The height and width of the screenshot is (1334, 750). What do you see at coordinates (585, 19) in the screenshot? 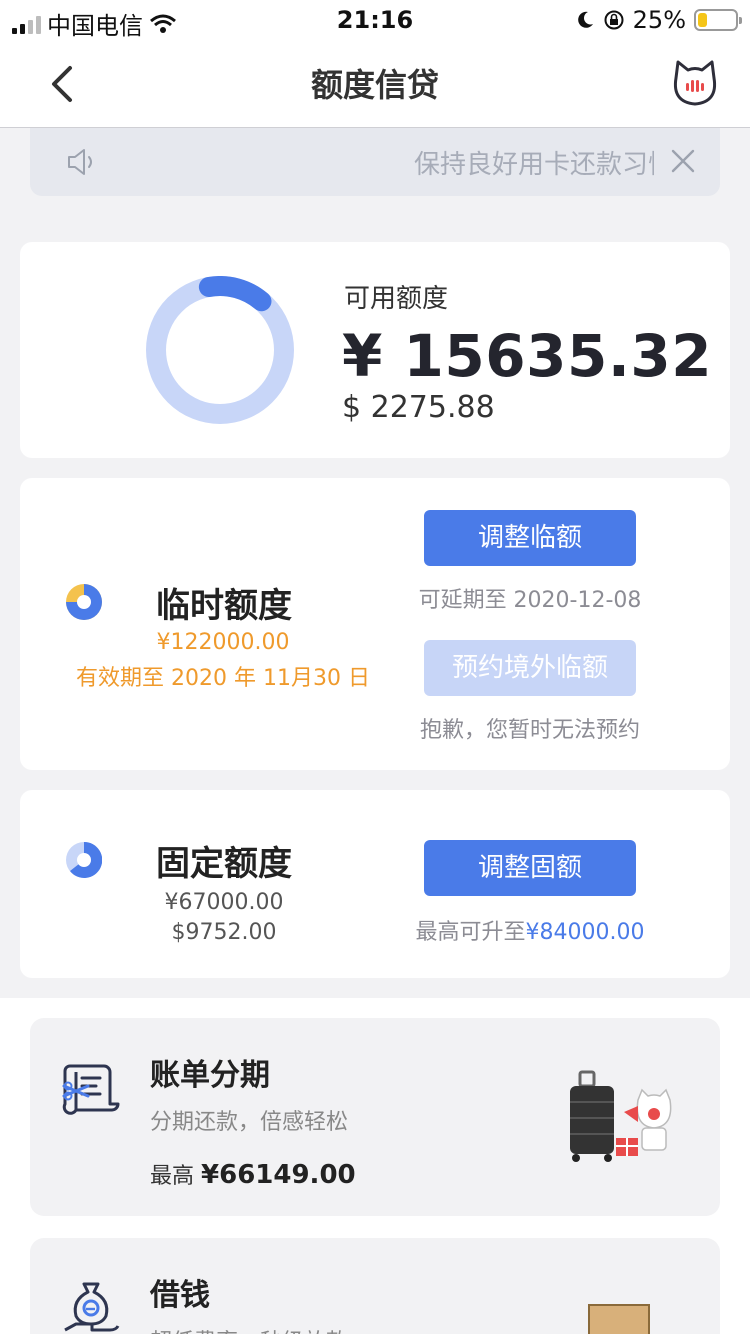
I see `moon-icon` at bounding box center [585, 19].